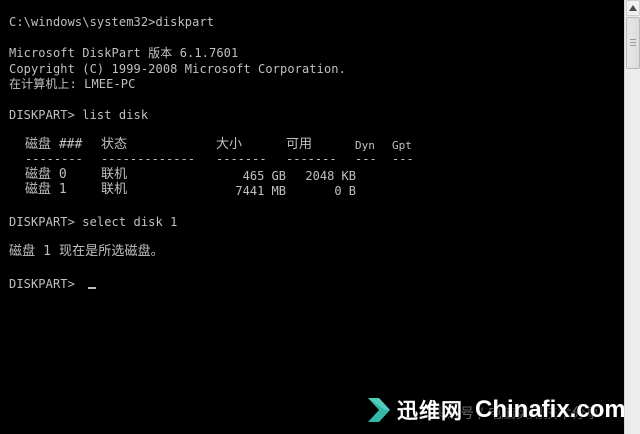 The image size is (640, 434). I want to click on scroll-thumb, so click(633, 43).